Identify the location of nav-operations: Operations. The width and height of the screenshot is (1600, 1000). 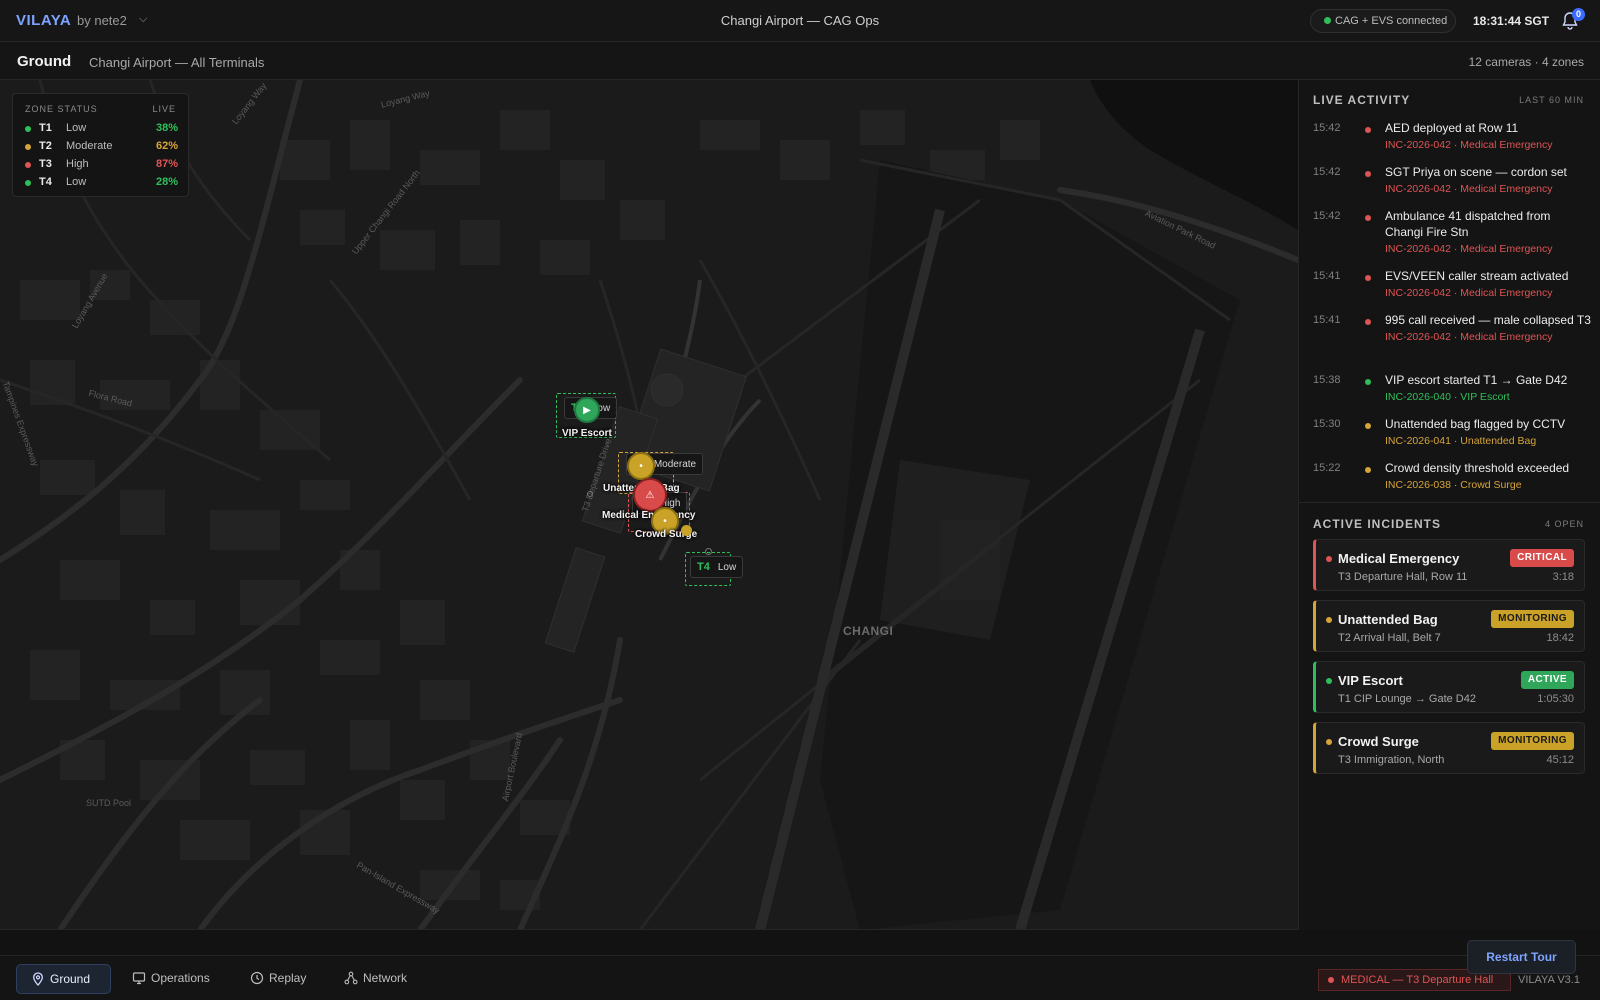
(173, 979).